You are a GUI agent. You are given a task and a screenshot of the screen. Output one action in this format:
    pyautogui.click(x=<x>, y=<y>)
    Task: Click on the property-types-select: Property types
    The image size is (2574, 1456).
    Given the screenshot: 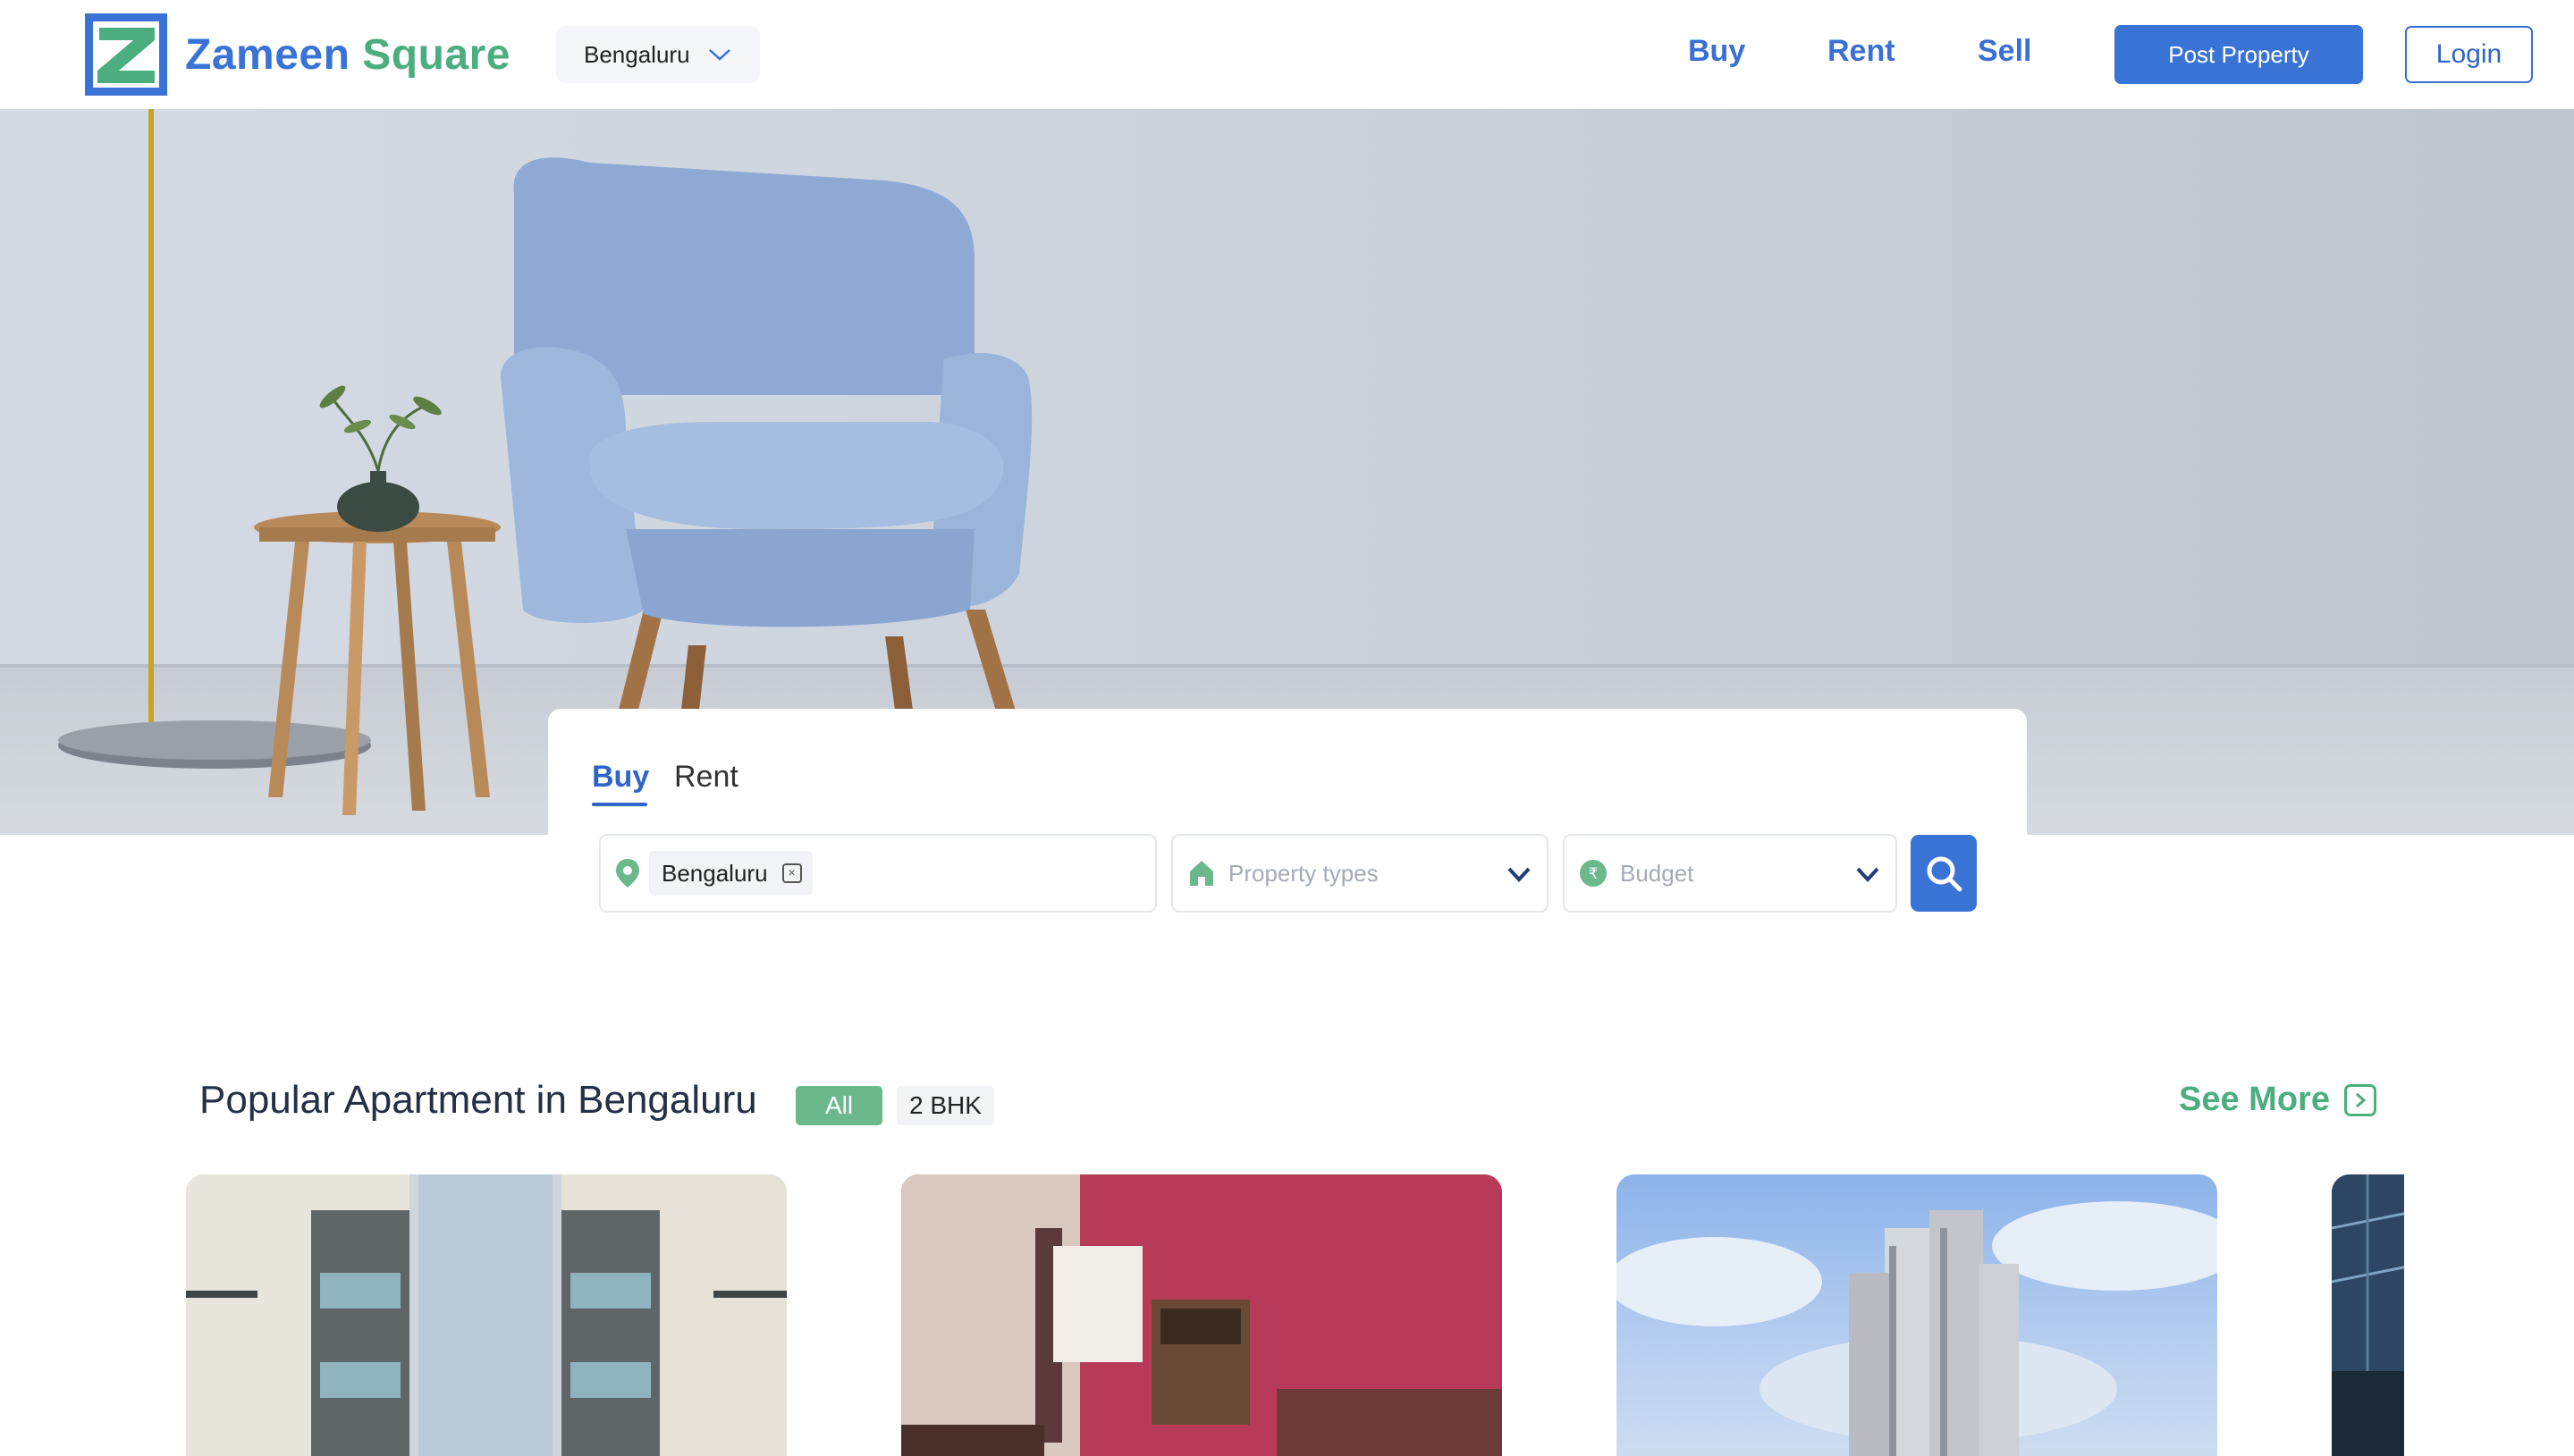 What is the action you would take?
    pyautogui.click(x=1360, y=874)
    